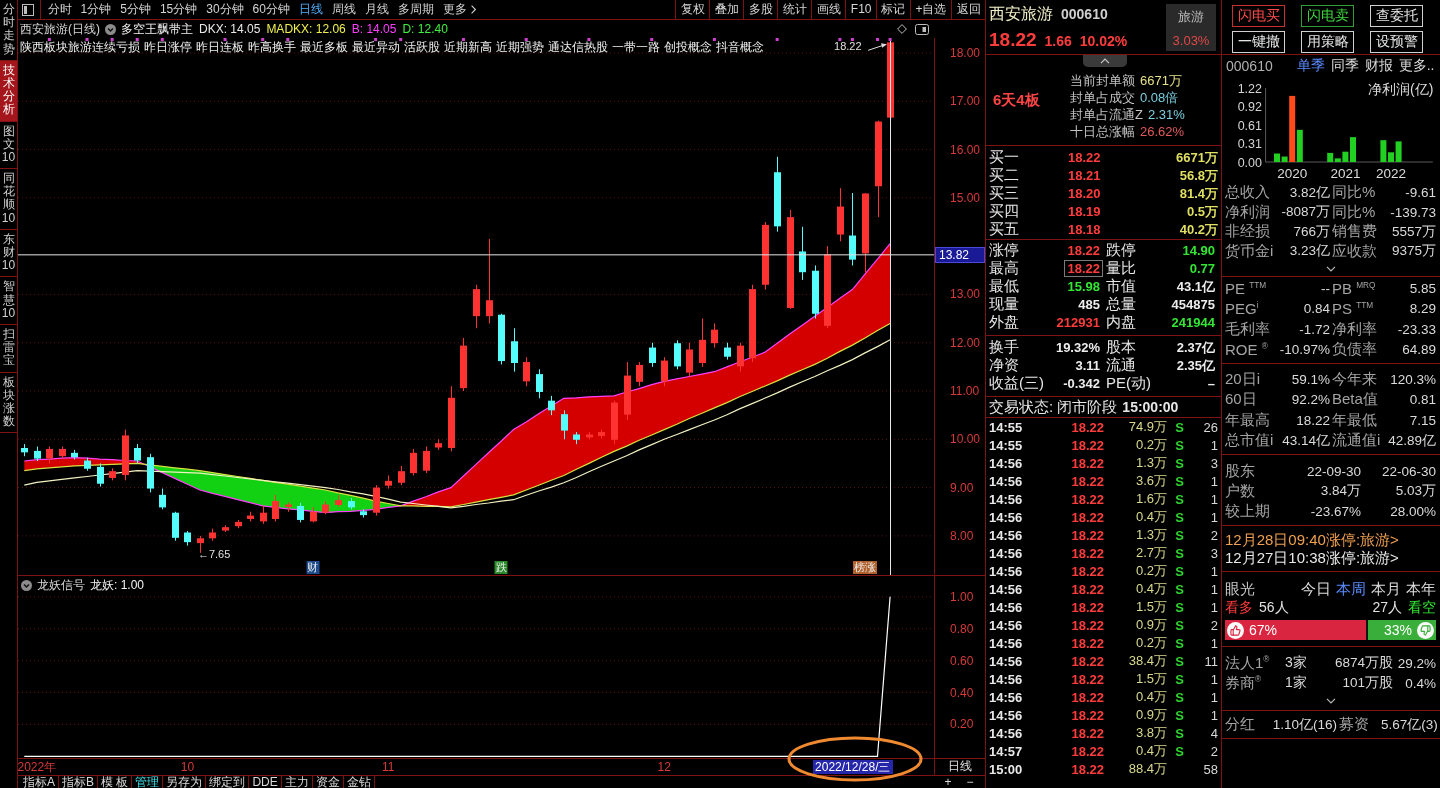 The width and height of the screenshot is (1440, 788). Describe the element at coordinates (422, 47) in the screenshot. I see `concept-tag: 活跃股` at that location.